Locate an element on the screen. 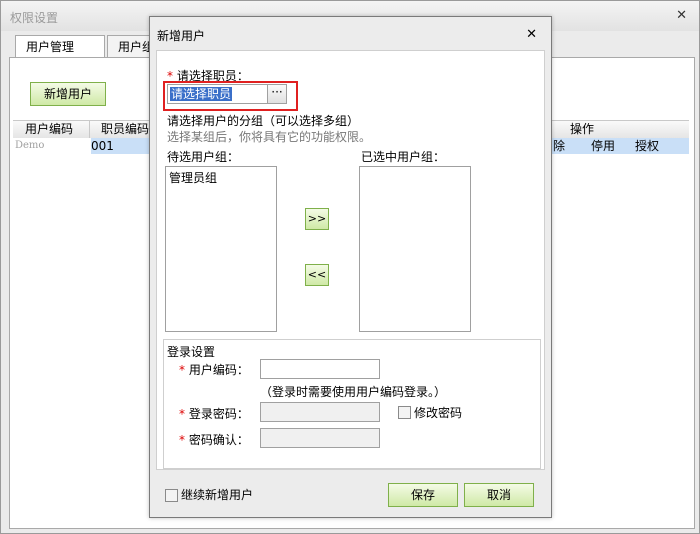 The width and height of the screenshot is (700, 534). ellipsis-icon: ··· is located at coordinates (276, 94).